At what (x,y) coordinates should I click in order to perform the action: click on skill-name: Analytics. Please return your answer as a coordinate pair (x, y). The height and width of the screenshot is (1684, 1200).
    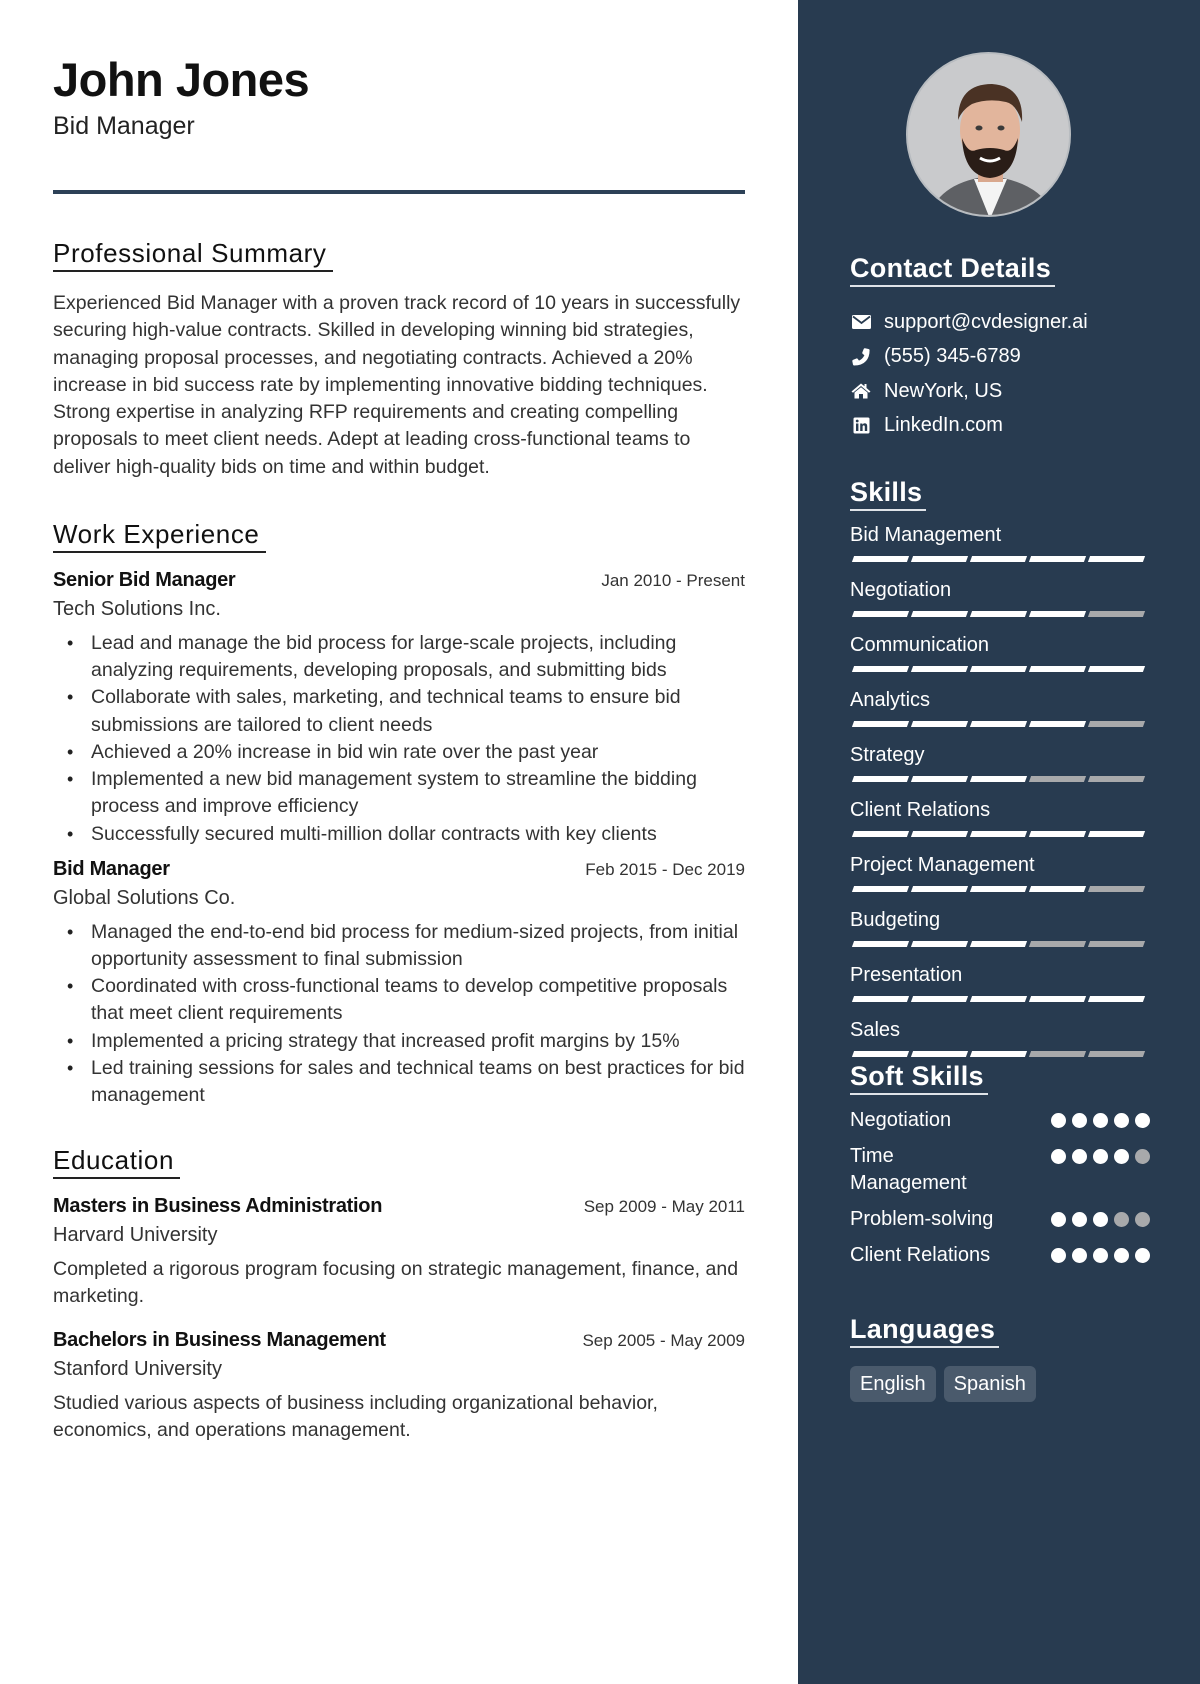
    Looking at the image, I should click on (890, 700).